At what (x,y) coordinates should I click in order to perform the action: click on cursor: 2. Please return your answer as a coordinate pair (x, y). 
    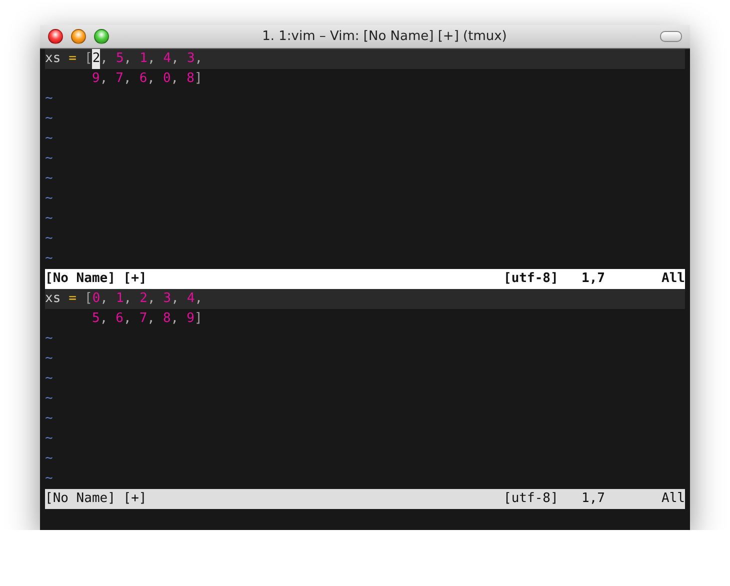
    Looking at the image, I should click on (96, 59).